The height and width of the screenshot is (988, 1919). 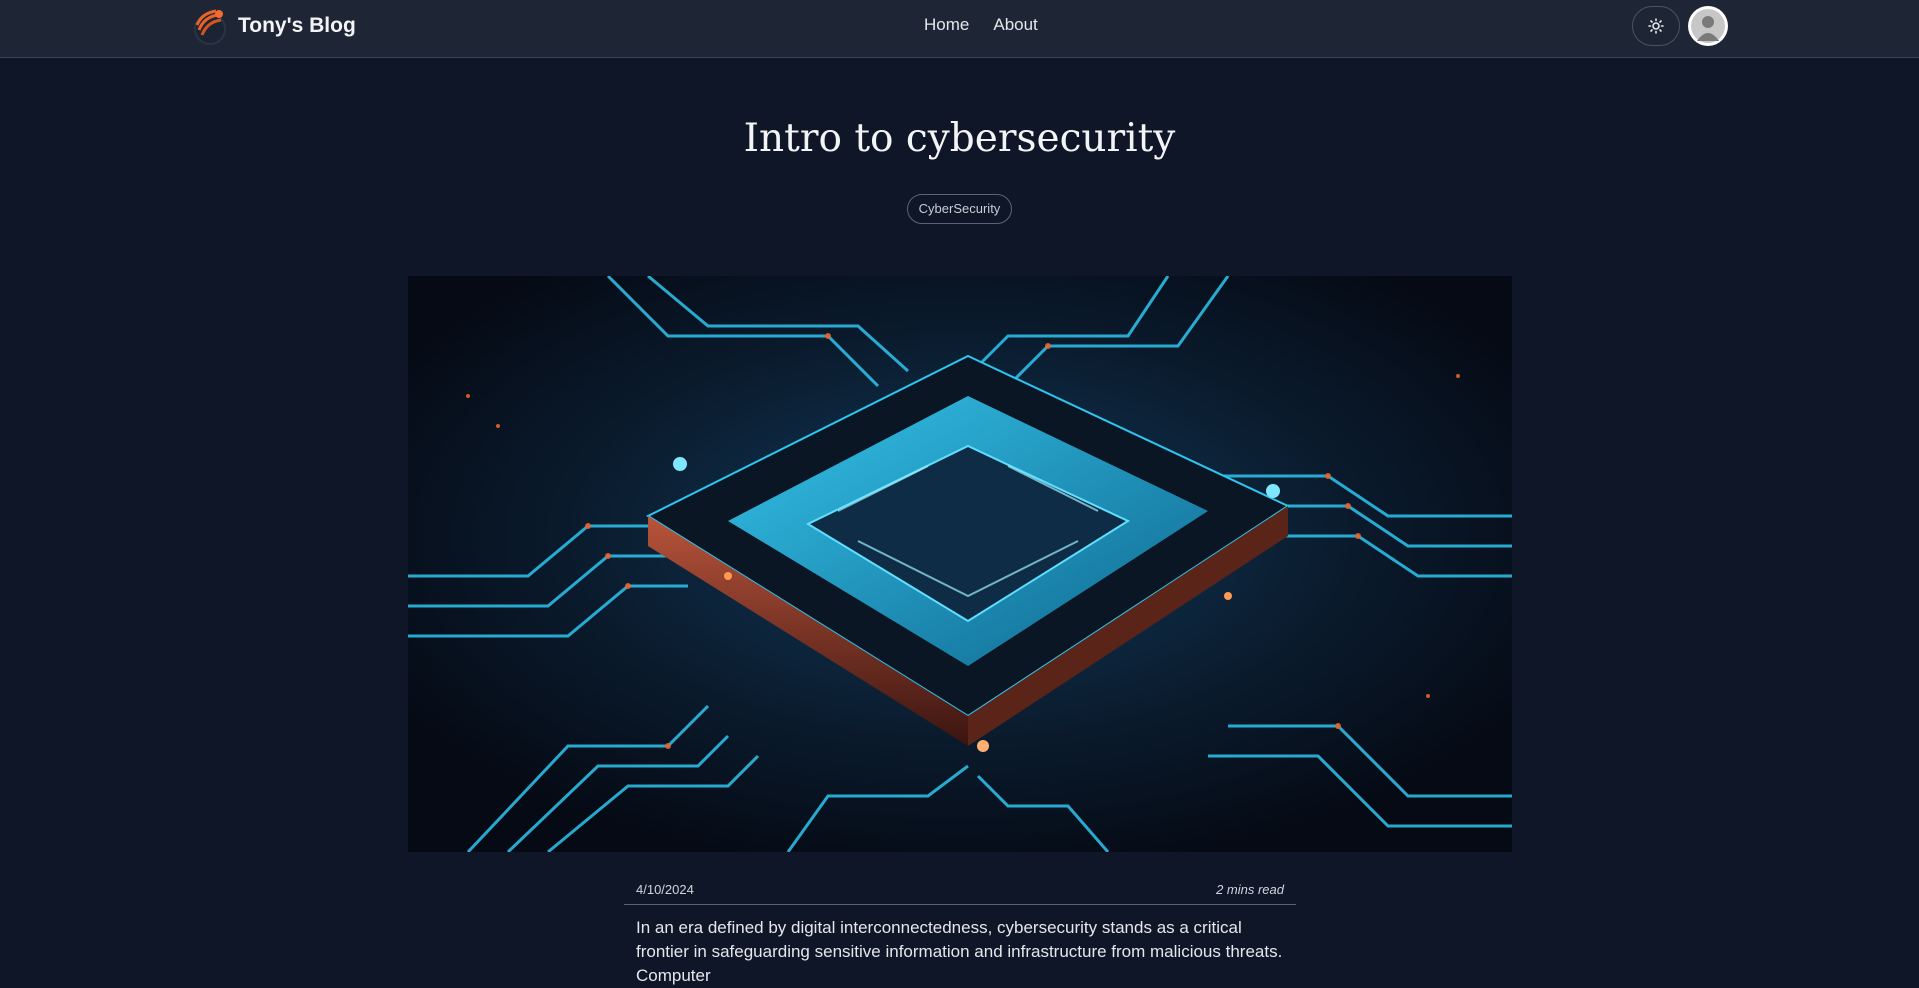 I want to click on top-navbar: Tony's Blog Home About, so click(x=959, y=29).